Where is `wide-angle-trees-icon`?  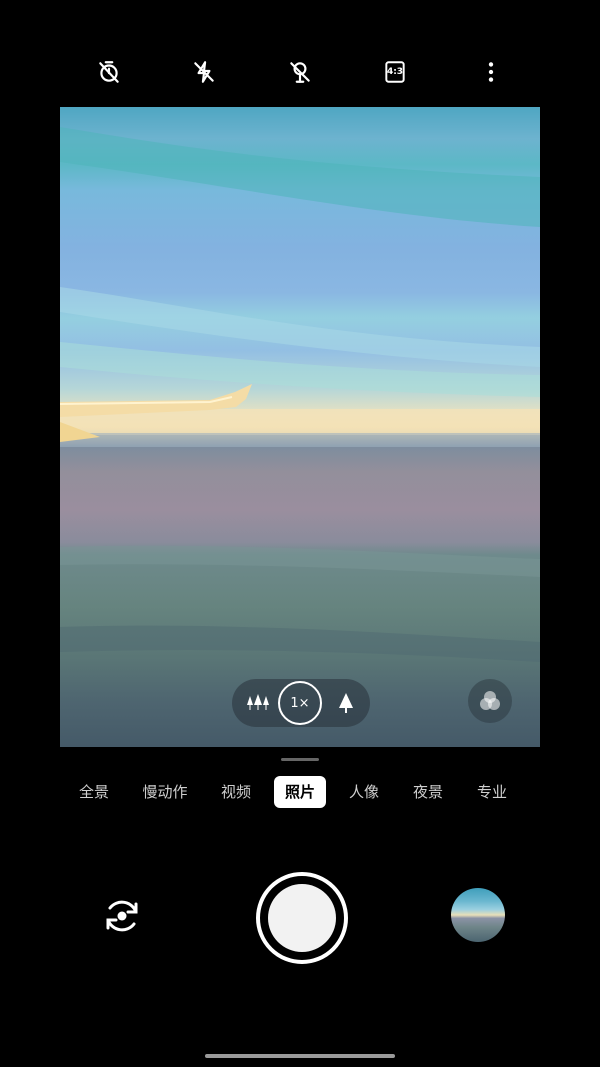
wide-angle-trees-icon is located at coordinates (258, 702).